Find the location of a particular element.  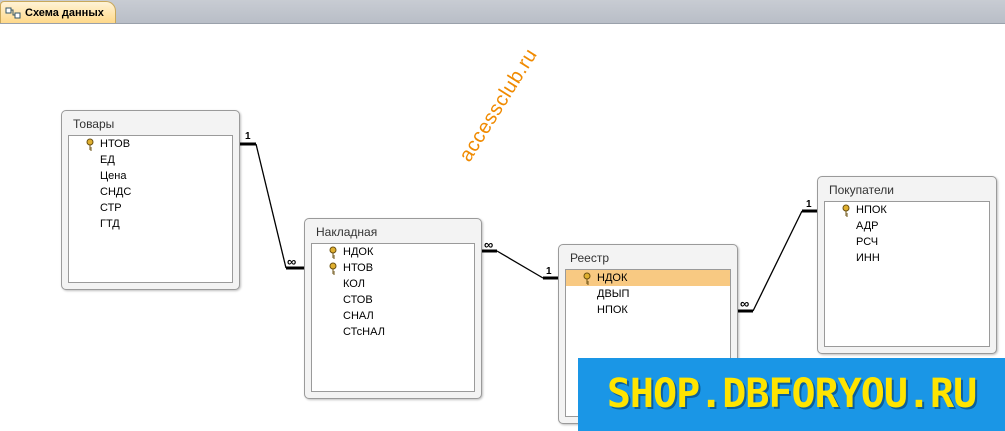

document-tab-bar: Схема данных is located at coordinates (502, 12).